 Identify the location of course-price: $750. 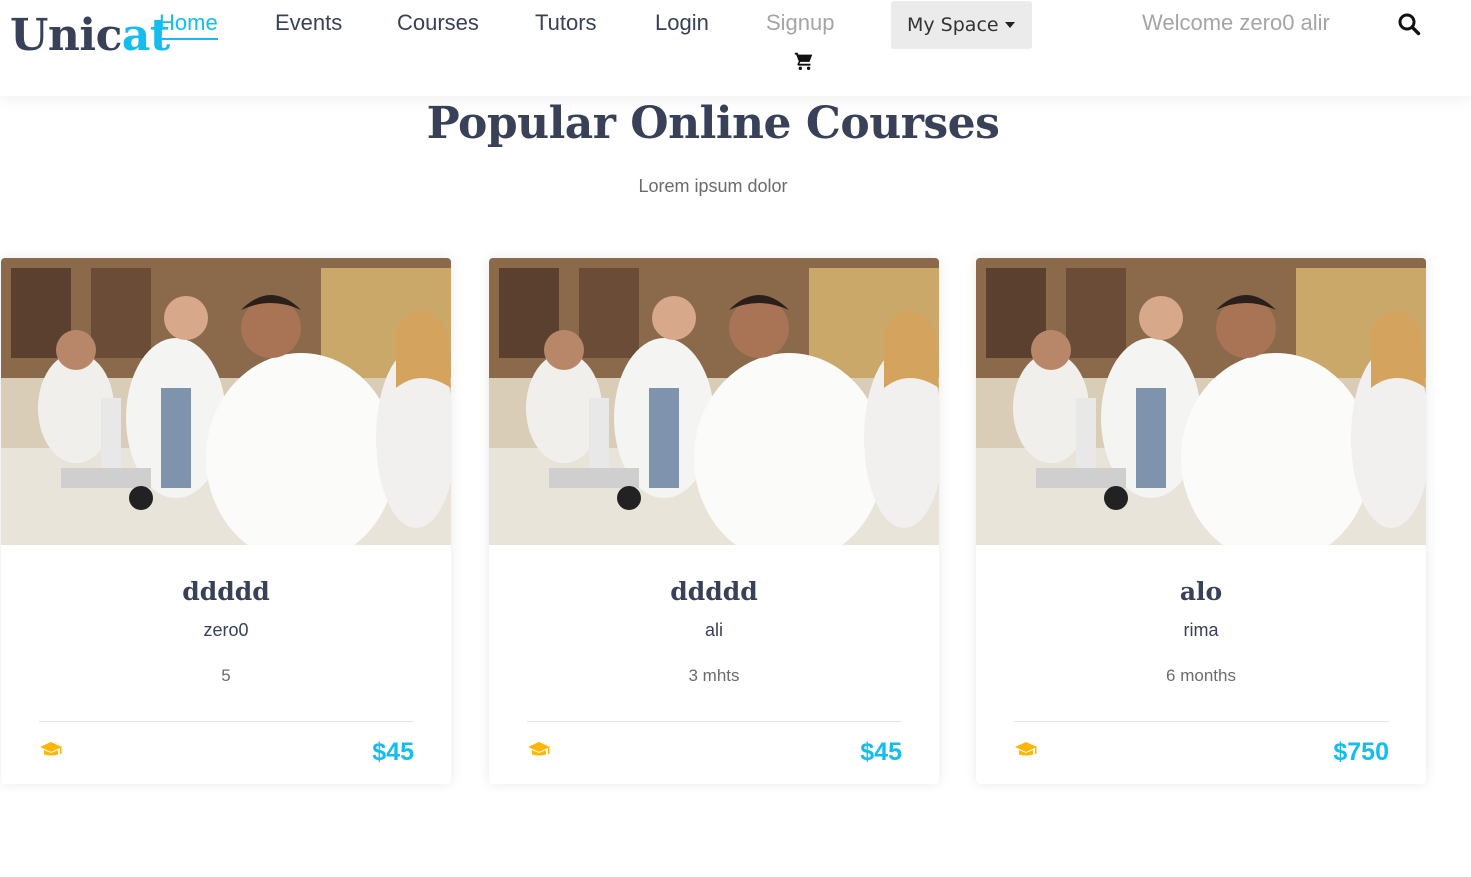
(1361, 752).